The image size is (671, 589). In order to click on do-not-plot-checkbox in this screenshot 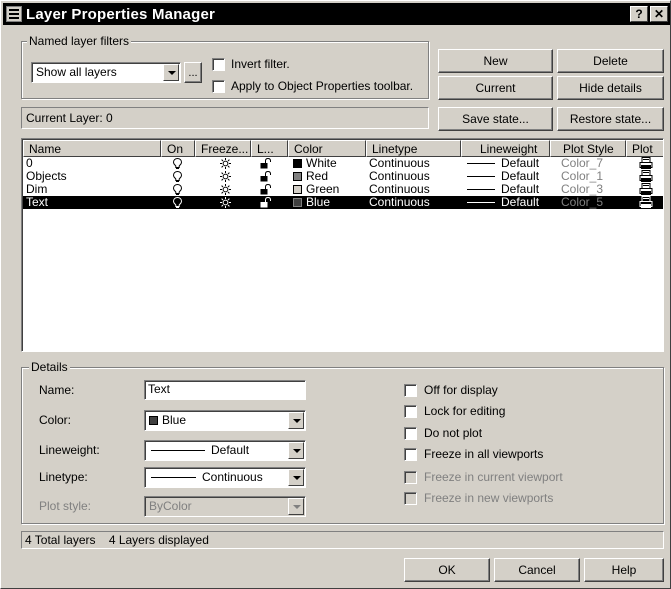, I will do `click(410, 433)`.